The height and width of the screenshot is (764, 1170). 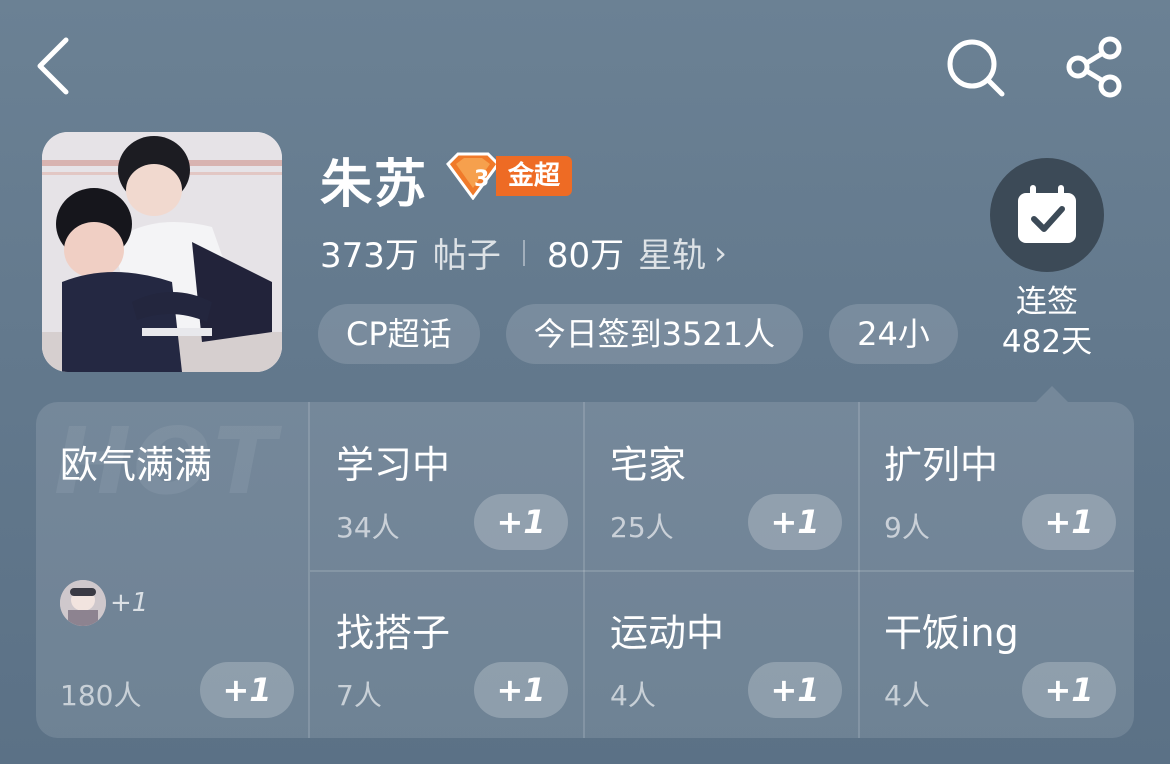 What do you see at coordinates (466, 256) in the screenshot?
I see `posts-label: 帖子` at bounding box center [466, 256].